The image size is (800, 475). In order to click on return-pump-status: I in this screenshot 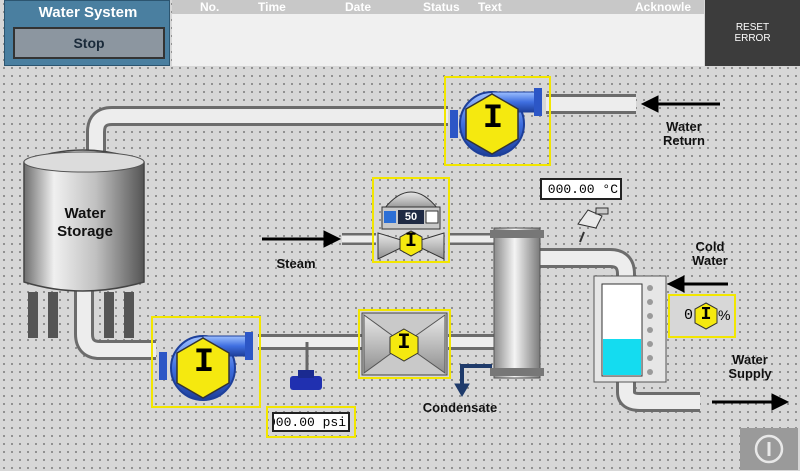, I will do `click(493, 119)`.